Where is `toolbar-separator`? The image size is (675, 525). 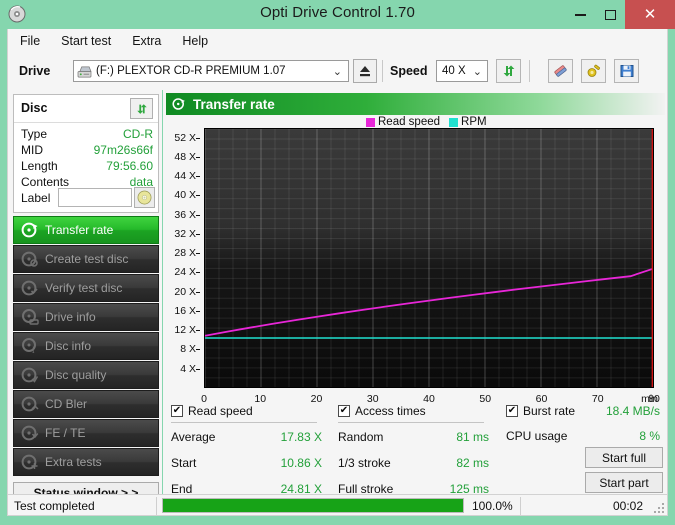
toolbar-separator is located at coordinates (382, 71).